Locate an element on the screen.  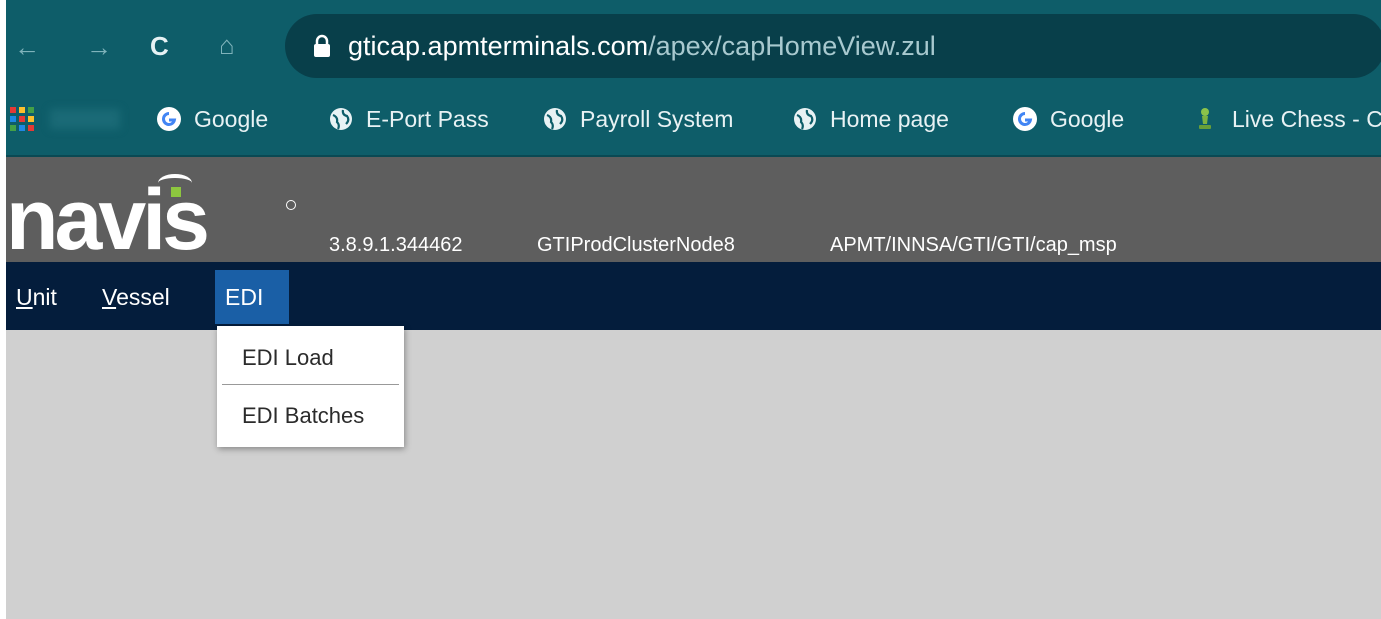
menu-label: nit is located at coordinates (44, 297).